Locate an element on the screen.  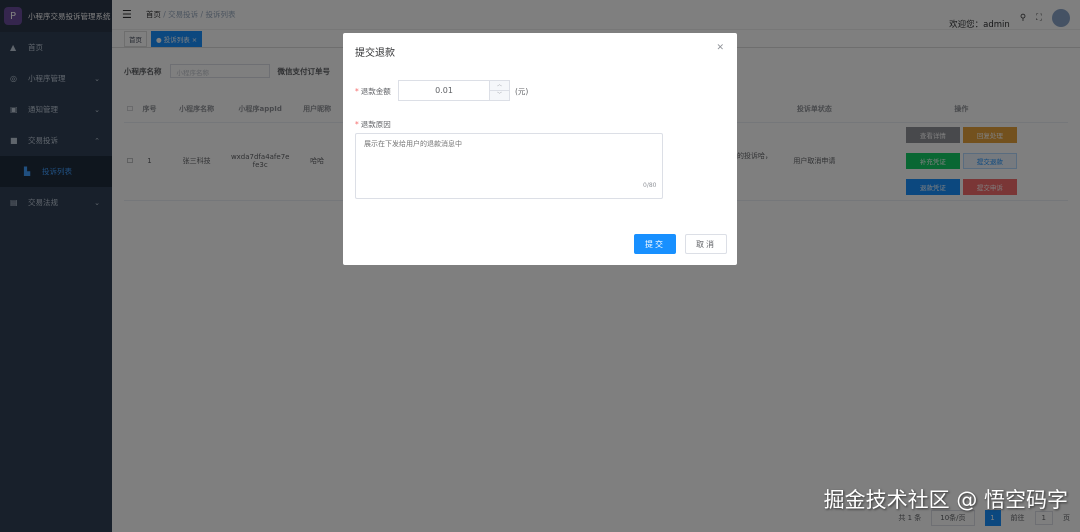
amount-stepper: 0.01 ︿ ﹀ is located at coordinates (454, 90).